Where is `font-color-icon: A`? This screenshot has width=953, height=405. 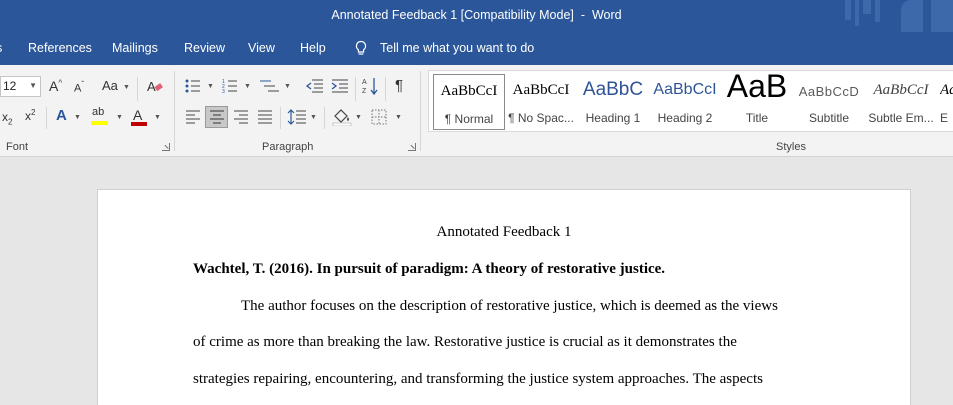 font-color-icon: A is located at coordinates (137, 115).